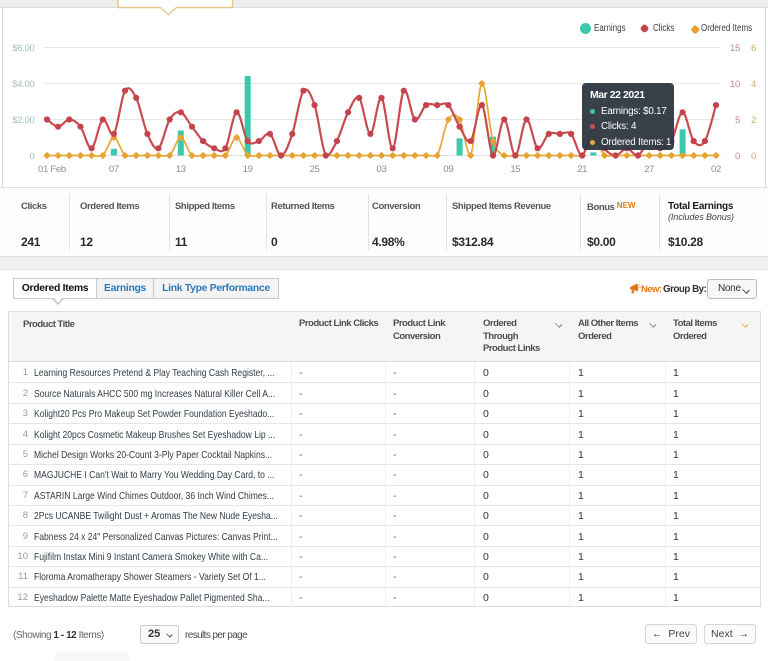  What do you see at coordinates (649, 169) in the screenshot?
I see `svg-text: 27` at bounding box center [649, 169].